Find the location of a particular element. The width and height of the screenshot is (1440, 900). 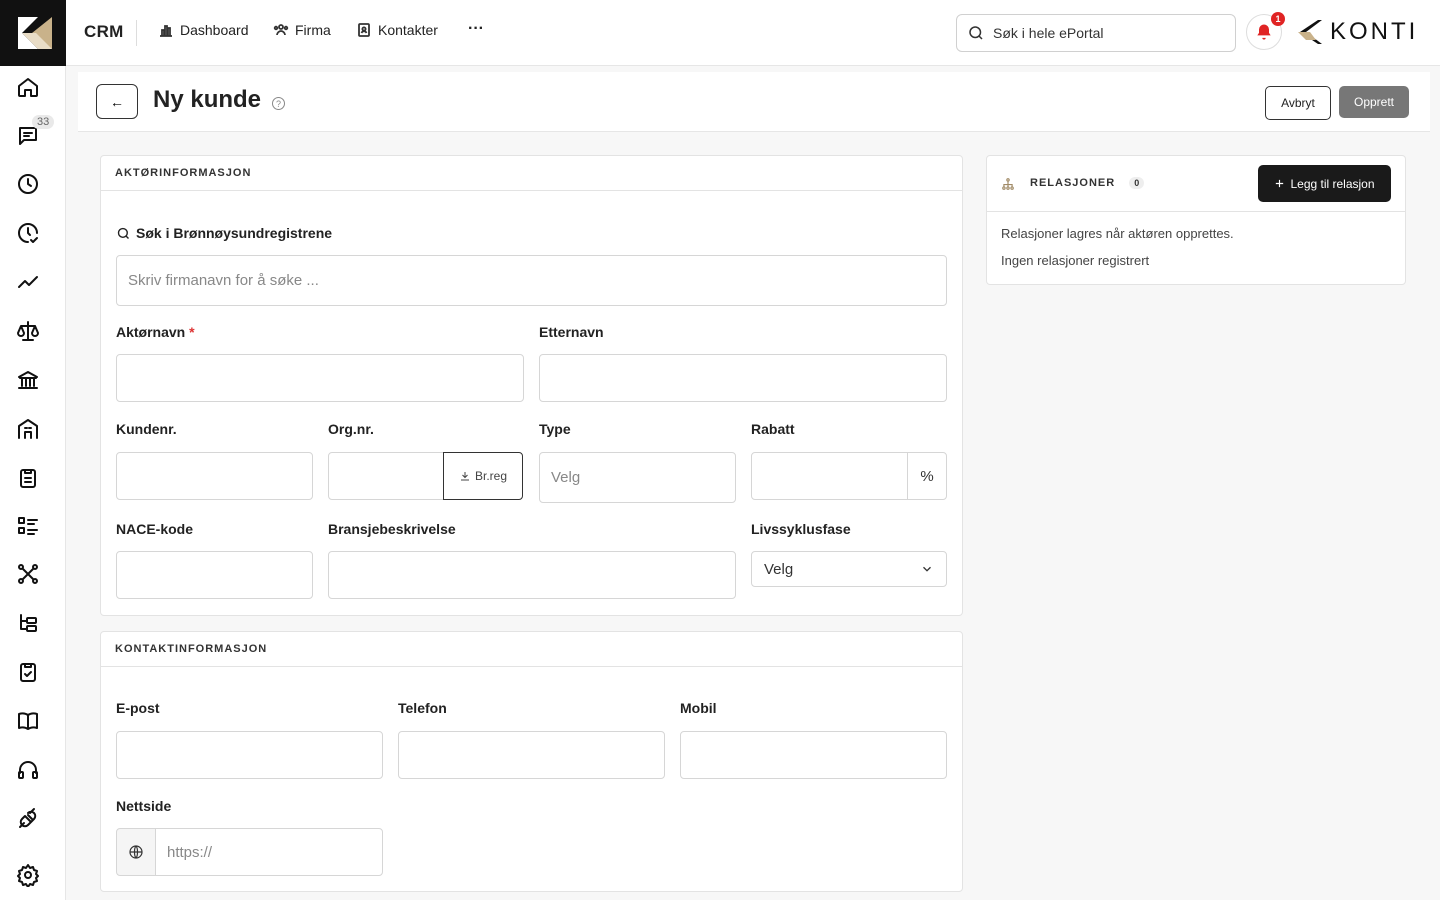

actor-name-label-text: Aktørnavn is located at coordinates (151, 332).